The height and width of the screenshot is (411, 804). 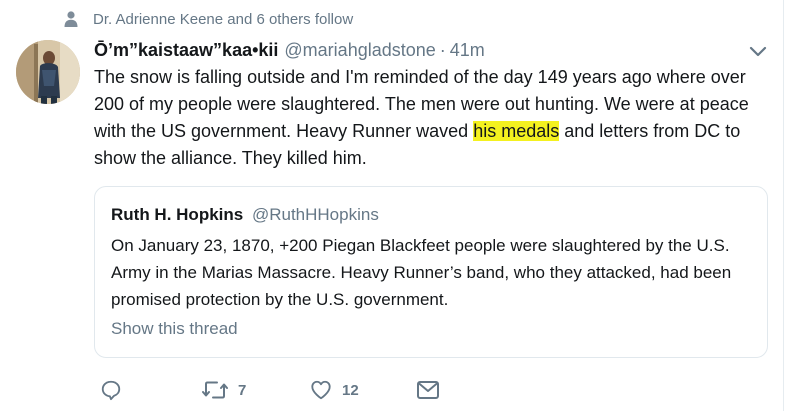 What do you see at coordinates (177, 214) in the screenshot?
I see `quote-author-fullname: Ruth H. Hopkins` at bounding box center [177, 214].